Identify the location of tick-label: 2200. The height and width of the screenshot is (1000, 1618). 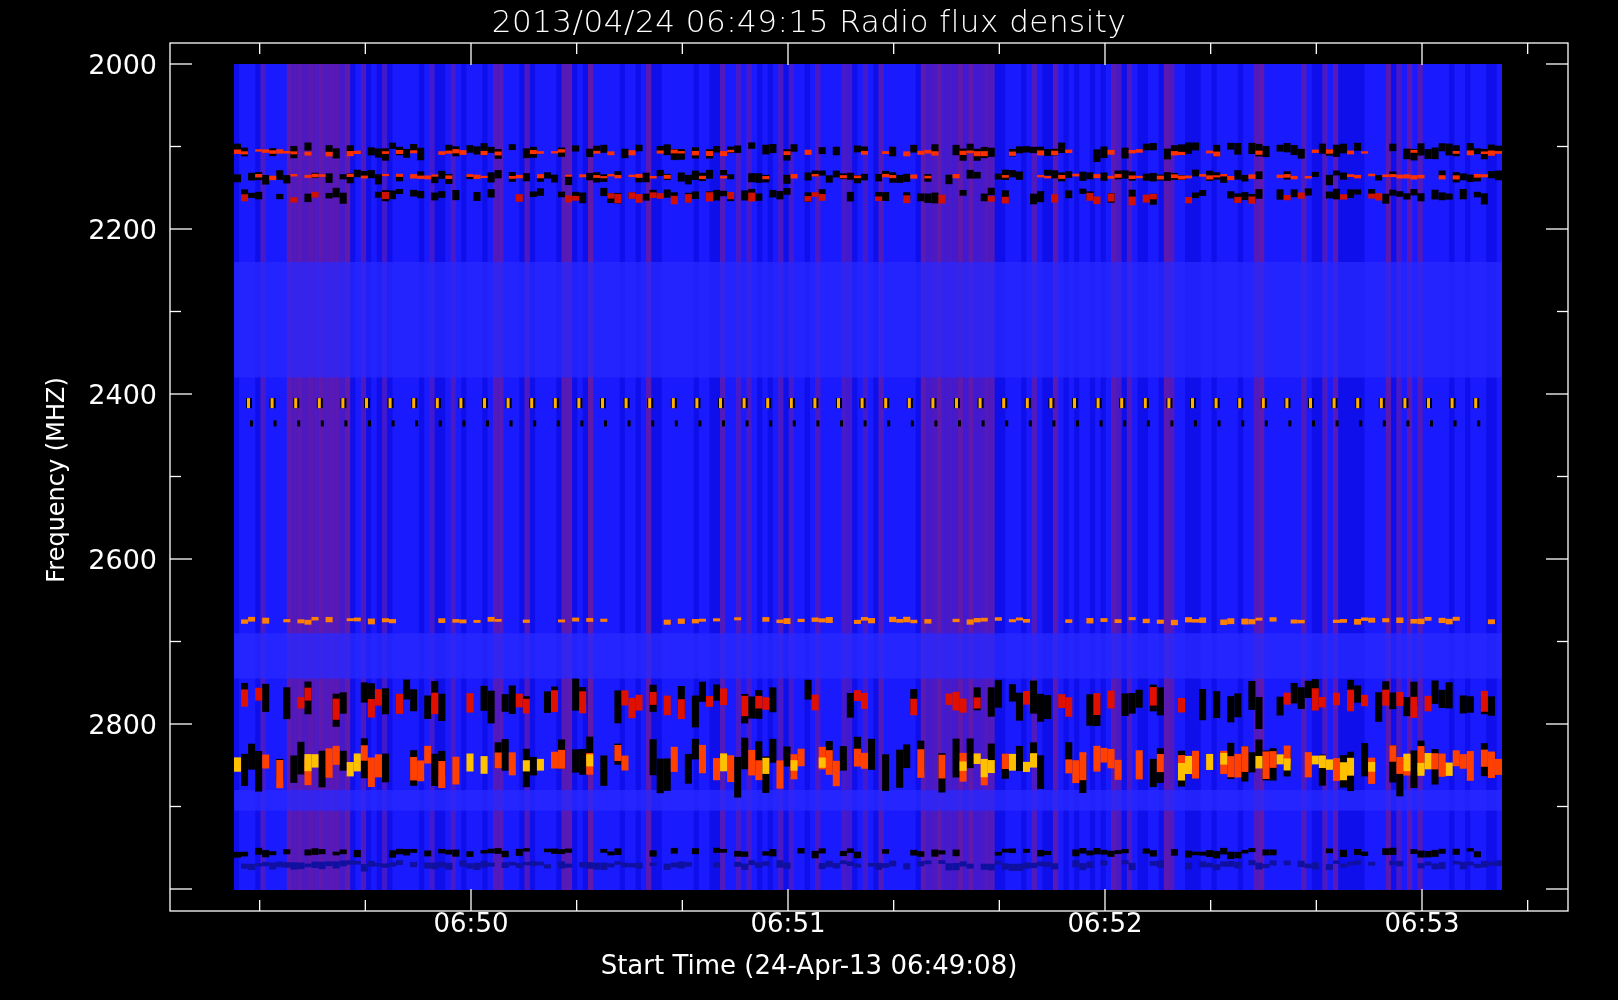
(122, 229).